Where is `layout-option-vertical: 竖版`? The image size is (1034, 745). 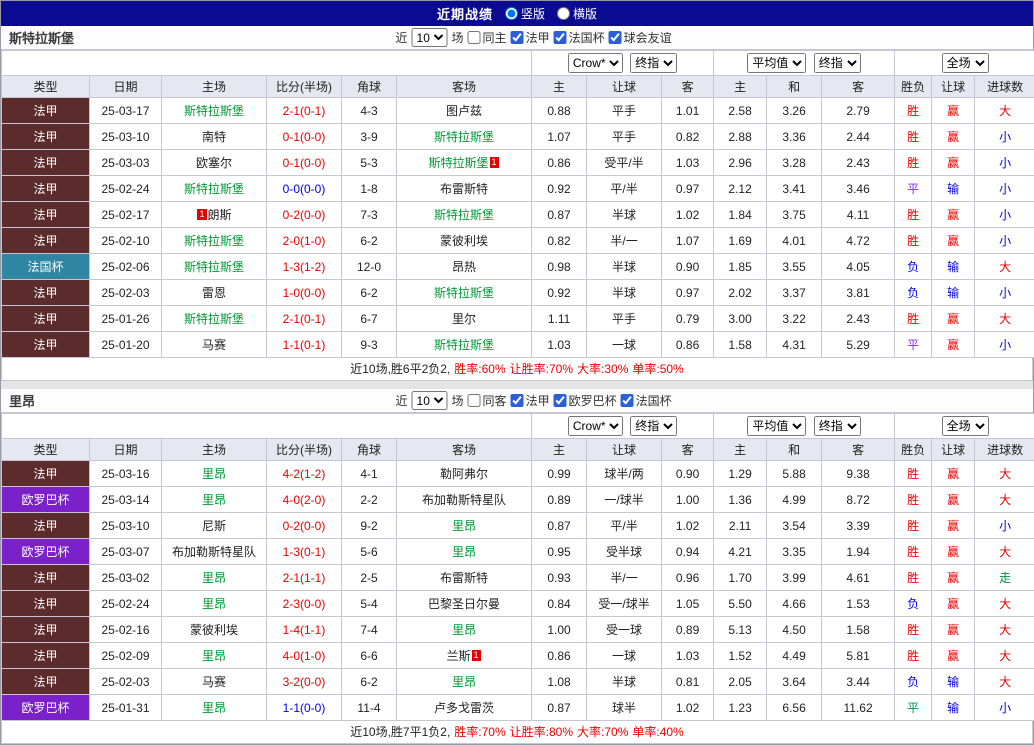 layout-option-vertical: 竖版 is located at coordinates (525, 13).